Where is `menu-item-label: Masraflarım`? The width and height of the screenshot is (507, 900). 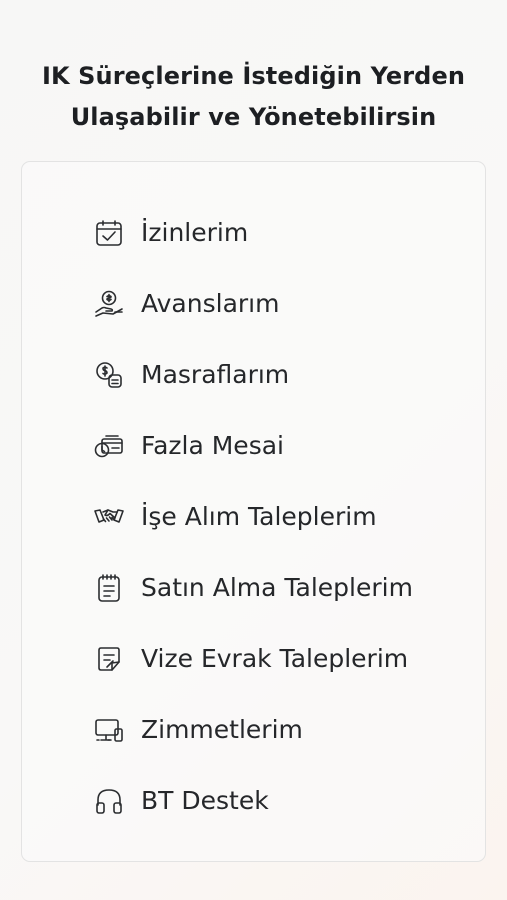
menu-item-label: Masraflarım is located at coordinates (215, 374).